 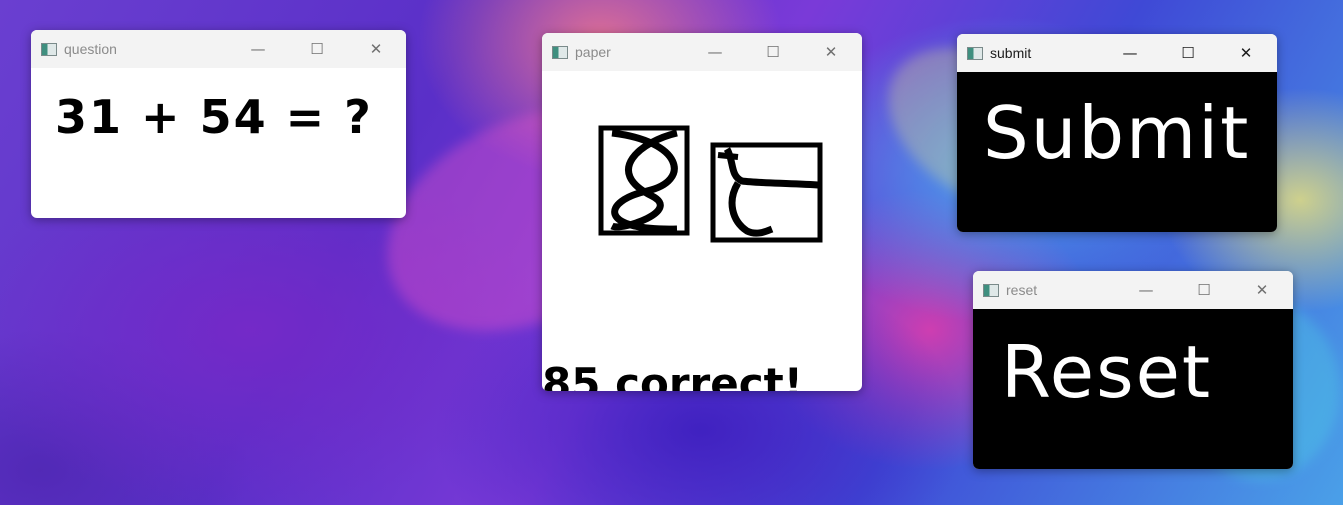 What do you see at coordinates (90, 49) in the screenshot?
I see `window-title: question` at bounding box center [90, 49].